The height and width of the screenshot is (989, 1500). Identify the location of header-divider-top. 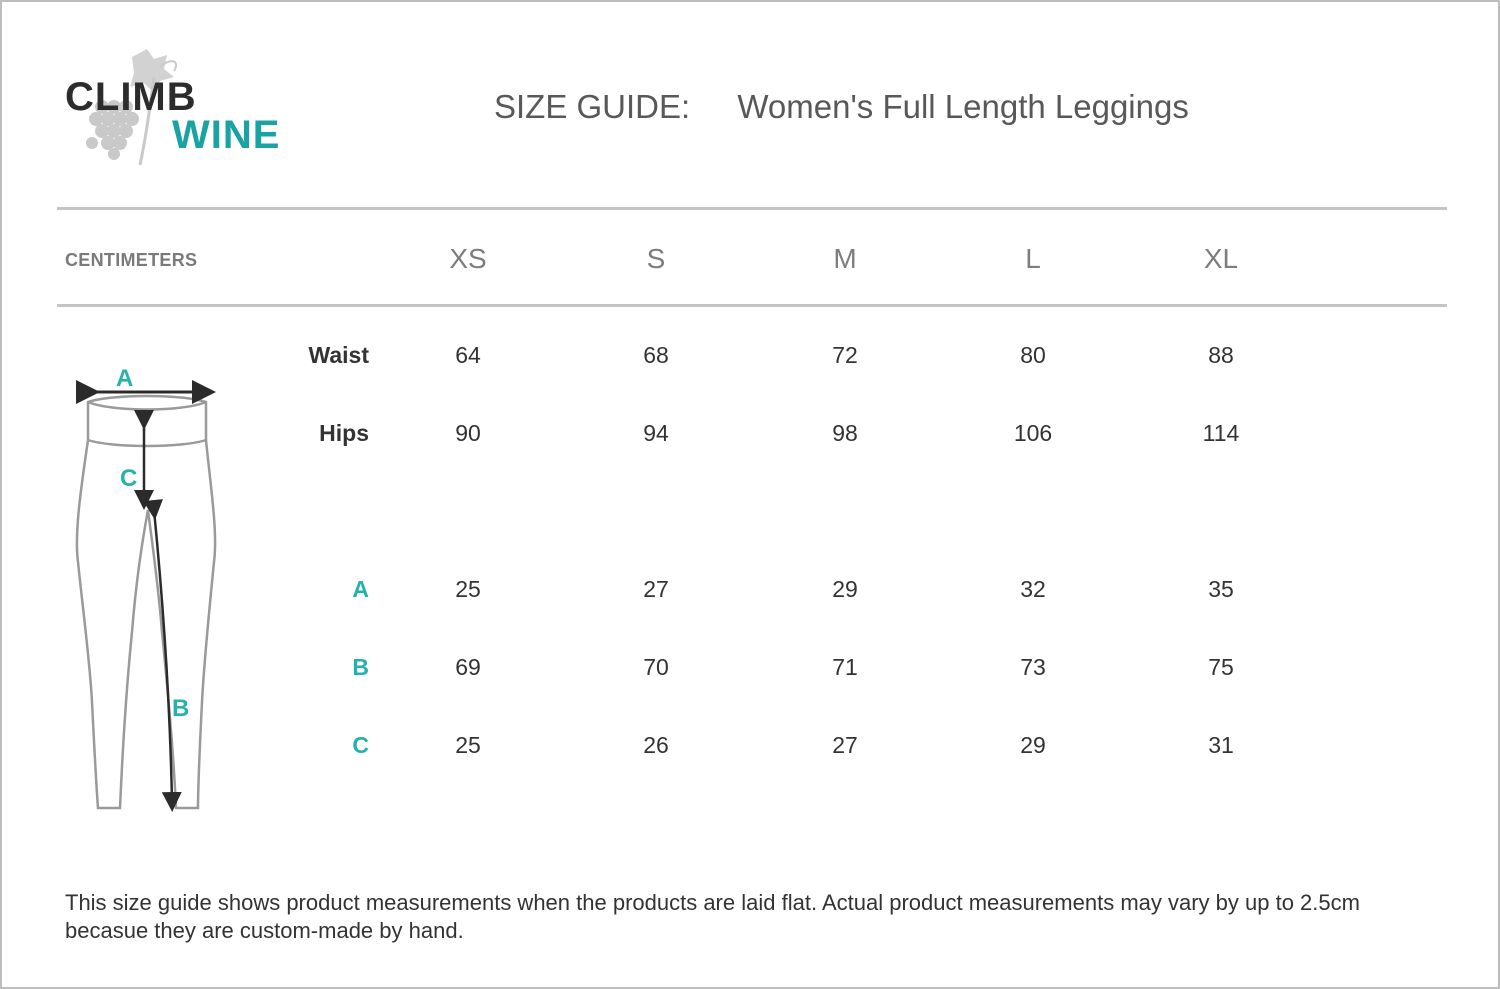
(752, 208).